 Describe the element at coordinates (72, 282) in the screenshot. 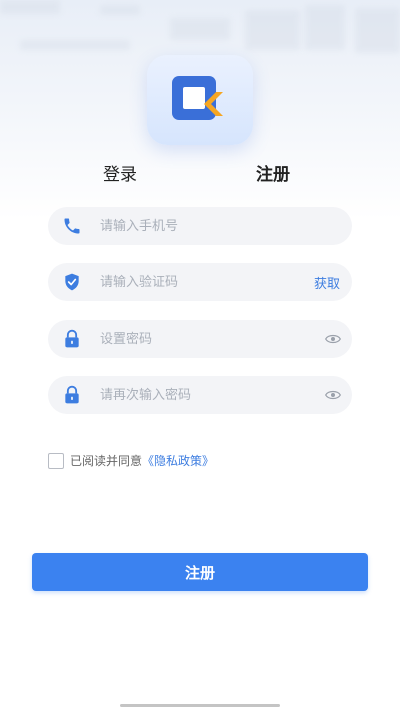

I see `shield-check-icon` at that location.